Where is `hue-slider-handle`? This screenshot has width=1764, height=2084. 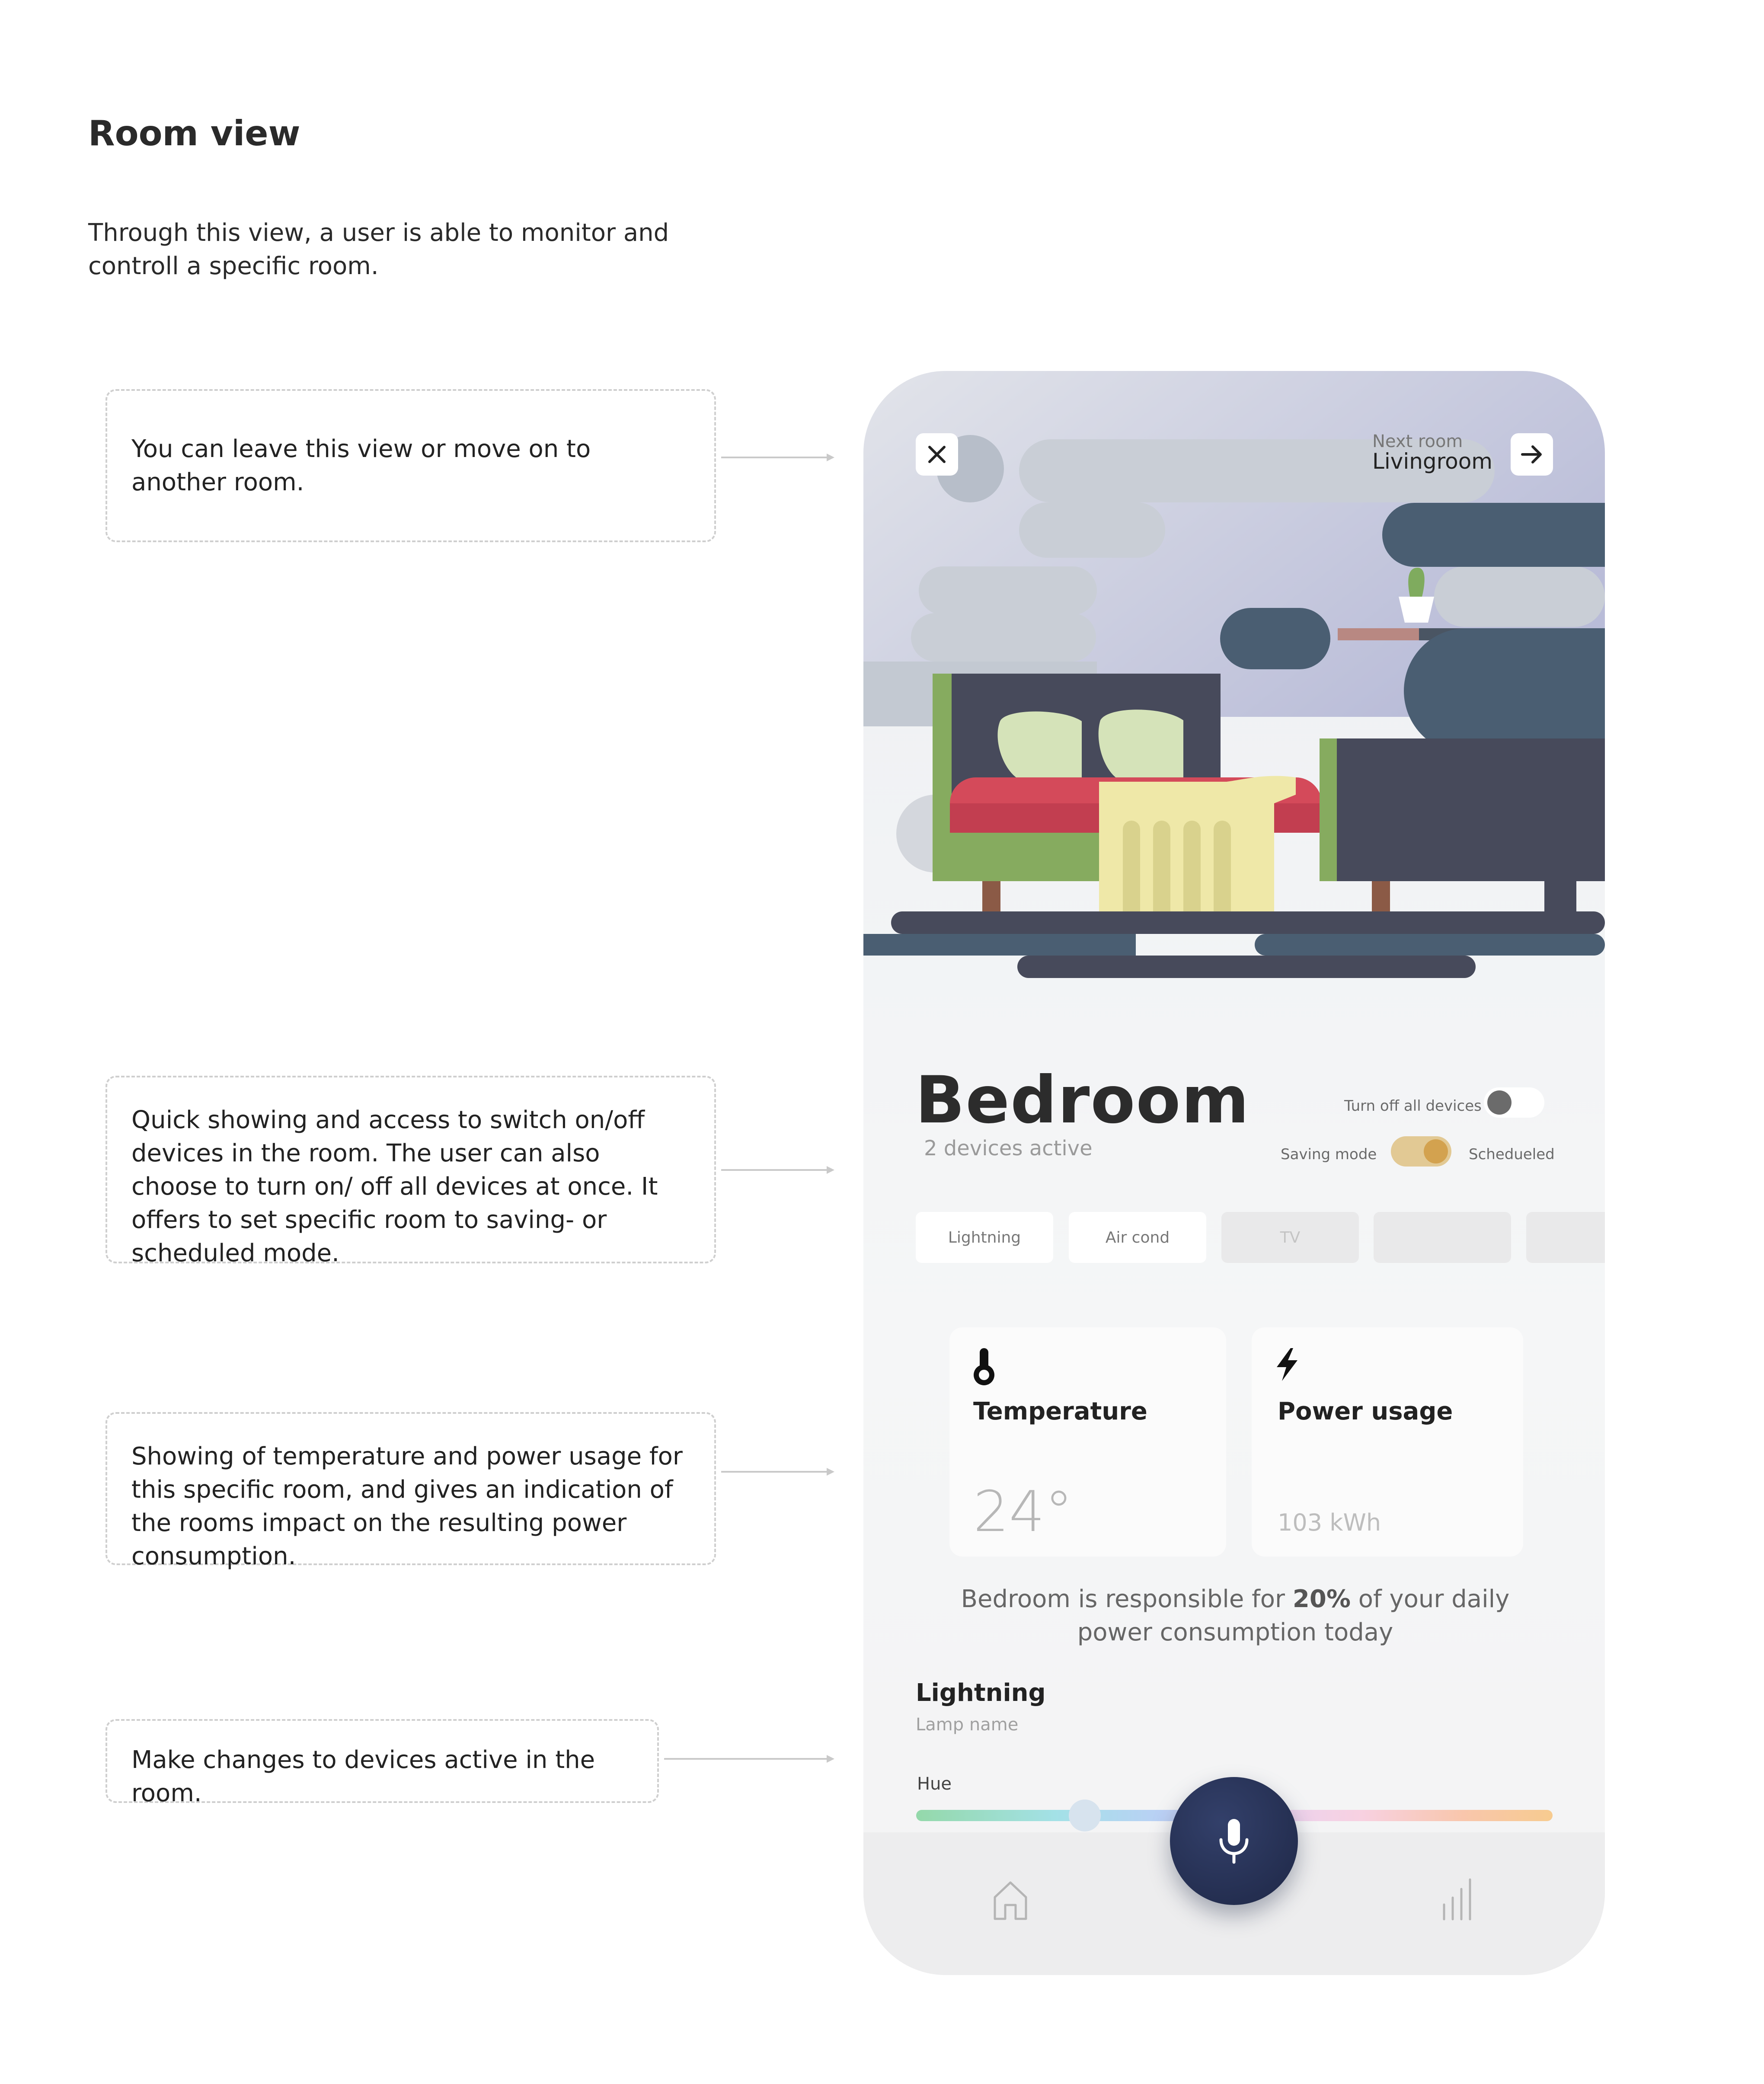 hue-slider-handle is located at coordinates (1085, 1816).